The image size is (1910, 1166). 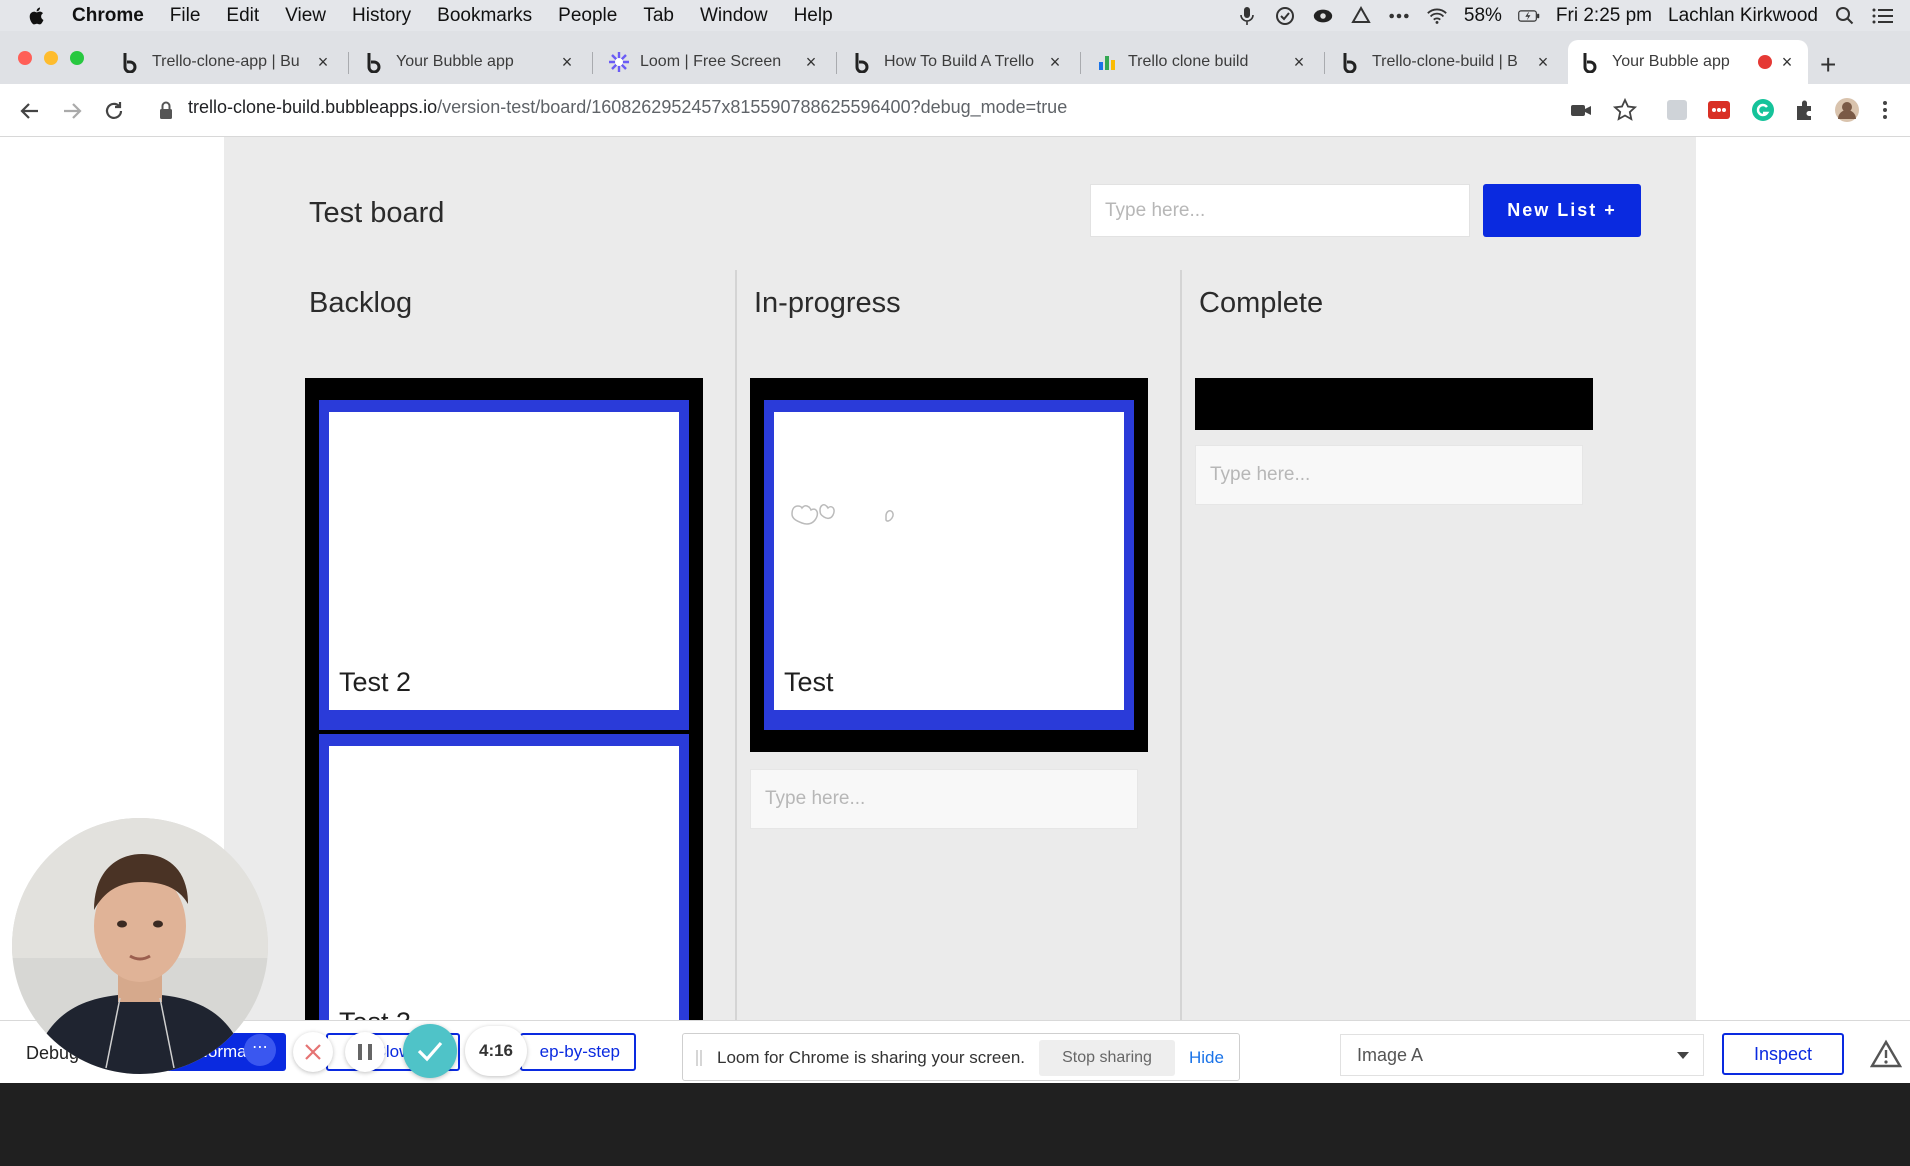 I want to click on menubar-clock: Fri 2:25 pm, so click(x=1604, y=16).